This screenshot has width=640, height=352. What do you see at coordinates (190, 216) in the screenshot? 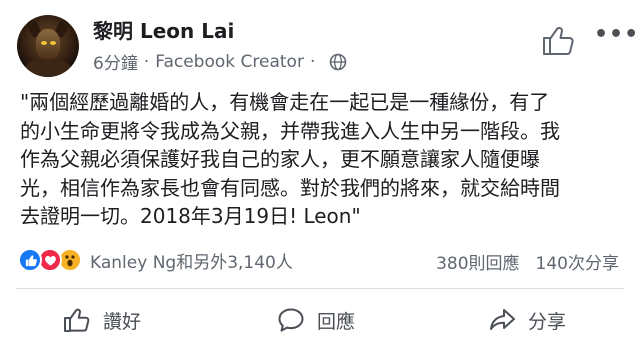
I see `post-text-line: 去證明一切。2018年3月19日! Leon"` at bounding box center [190, 216].